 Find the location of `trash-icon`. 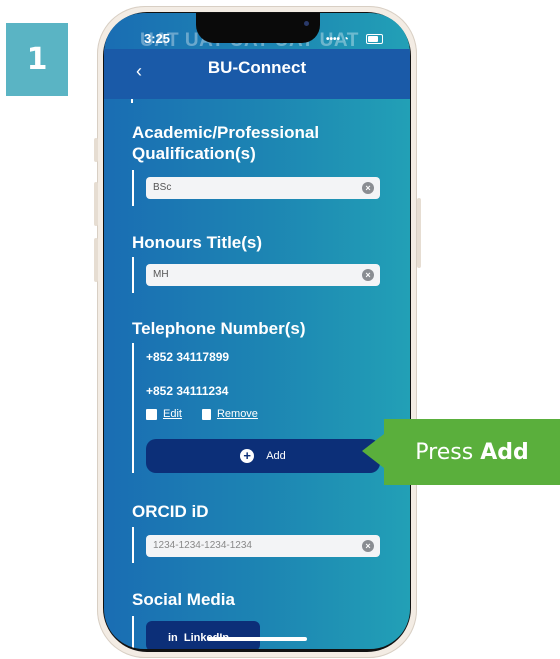

trash-icon is located at coordinates (206, 414).